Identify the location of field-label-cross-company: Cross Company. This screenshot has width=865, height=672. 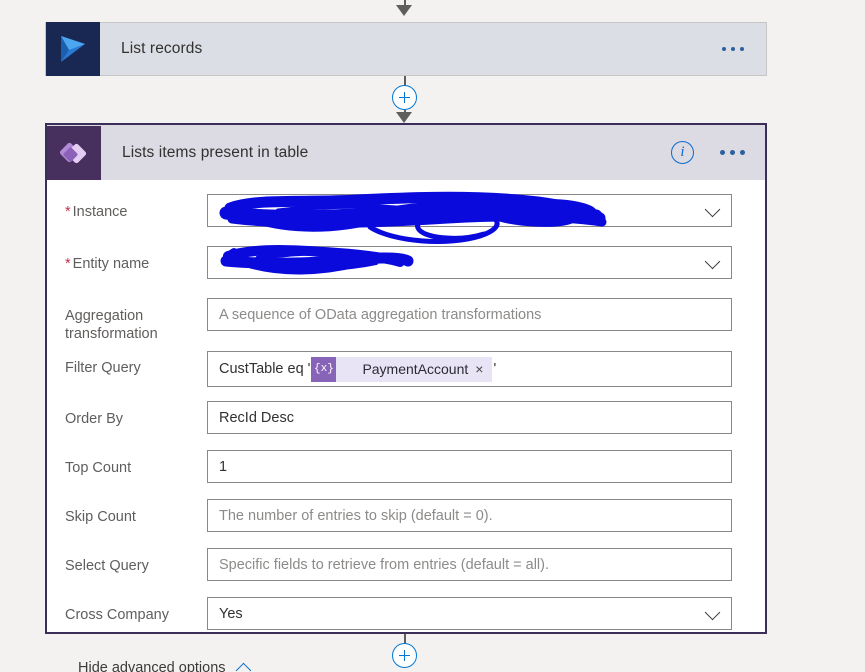
(117, 615).